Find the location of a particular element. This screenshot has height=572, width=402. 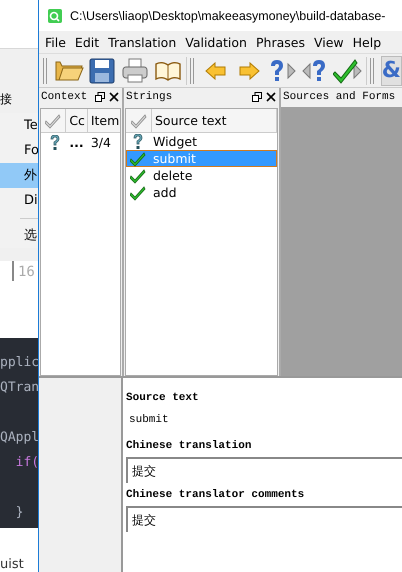

code-line: QTran is located at coordinates (20, 388).